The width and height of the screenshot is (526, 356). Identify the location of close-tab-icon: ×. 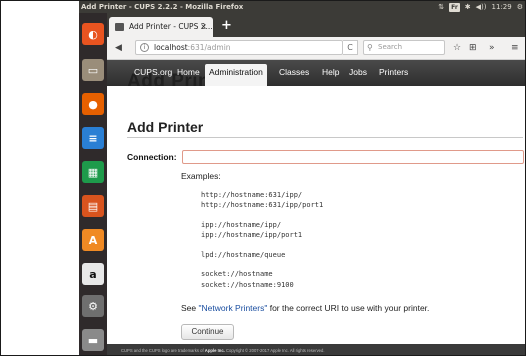
(203, 27).